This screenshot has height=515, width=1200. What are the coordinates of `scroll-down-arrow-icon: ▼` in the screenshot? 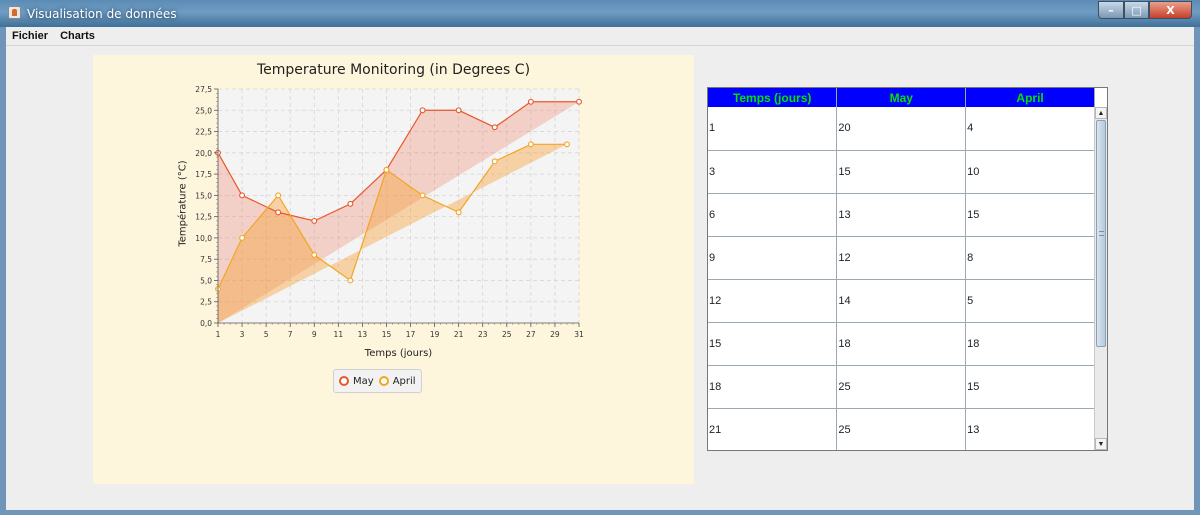 It's located at (1101, 444).